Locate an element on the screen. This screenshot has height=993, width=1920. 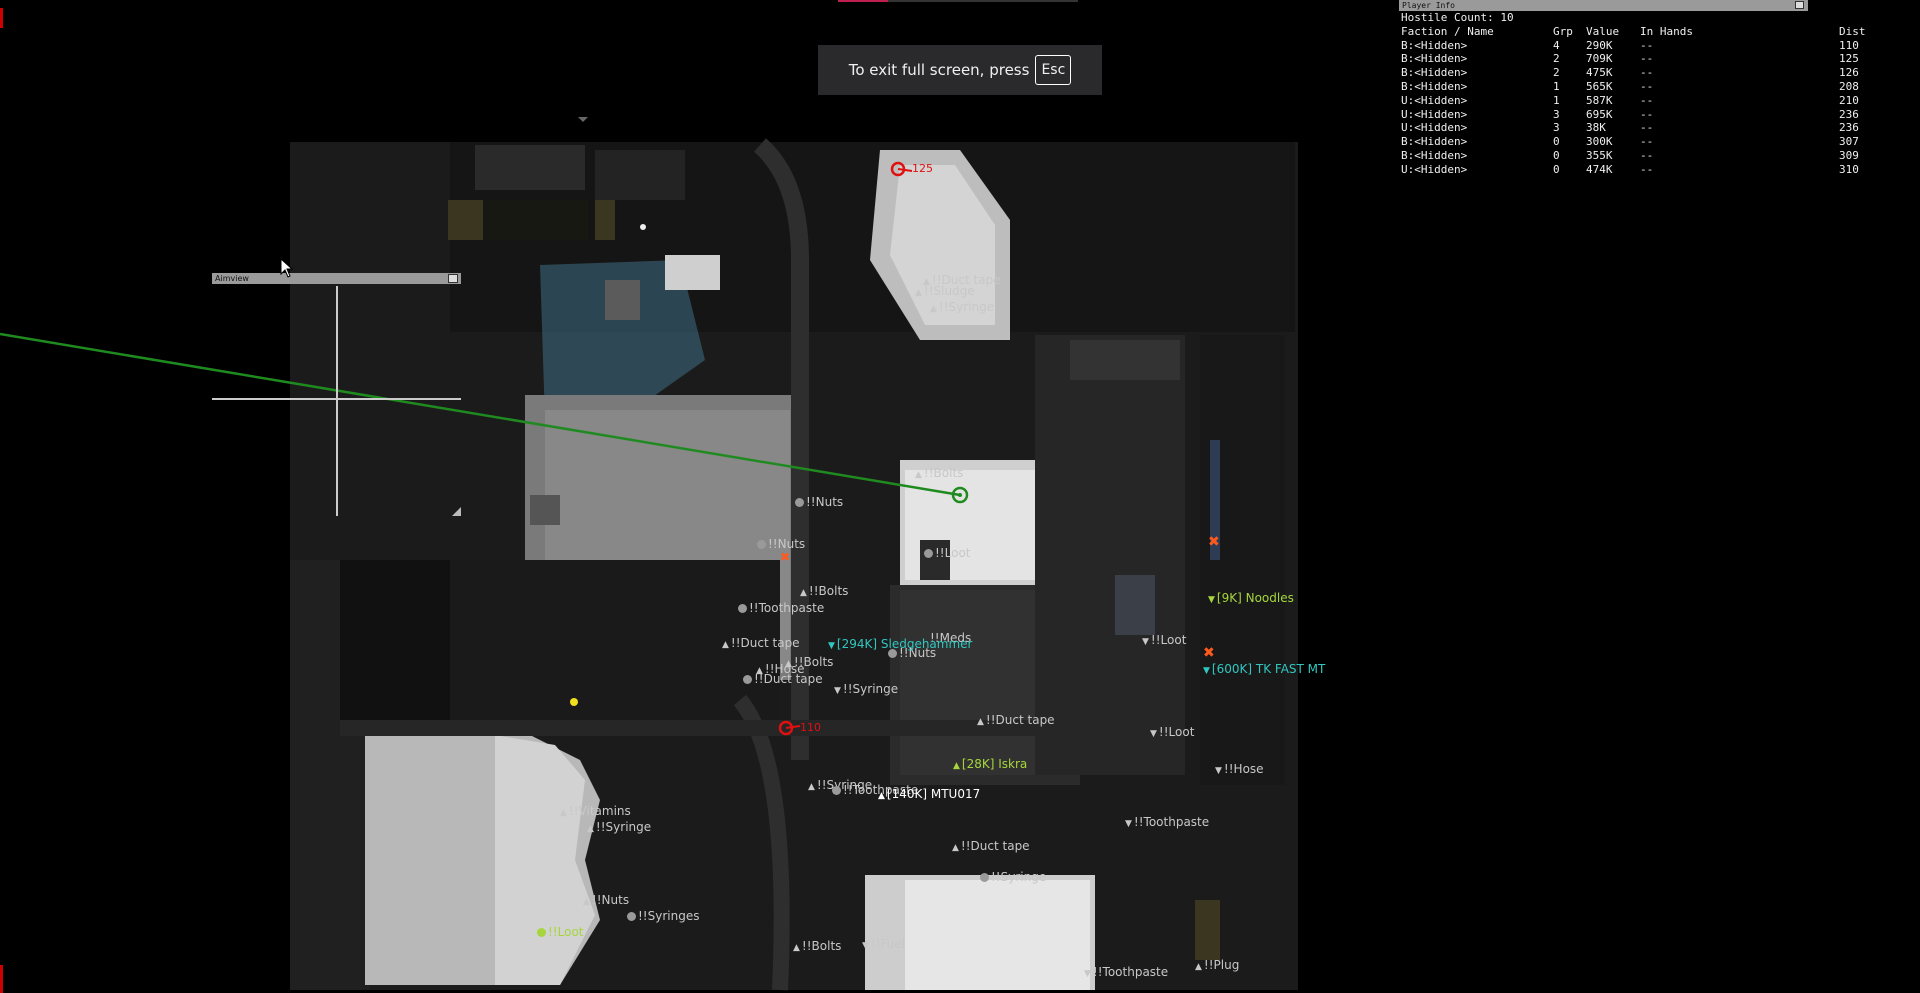
aimview-titlebar: Aimview is located at coordinates (336, 278).